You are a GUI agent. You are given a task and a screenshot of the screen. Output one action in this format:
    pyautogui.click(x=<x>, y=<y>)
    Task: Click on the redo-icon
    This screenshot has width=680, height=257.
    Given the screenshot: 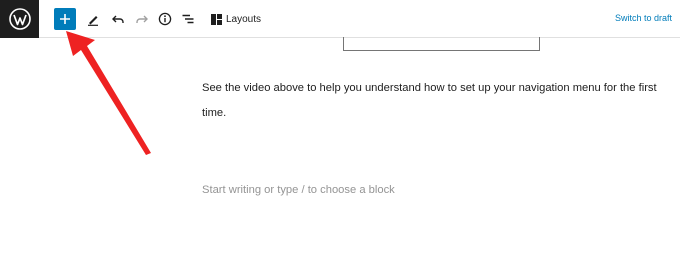 What is the action you would take?
    pyautogui.click(x=142, y=19)
    